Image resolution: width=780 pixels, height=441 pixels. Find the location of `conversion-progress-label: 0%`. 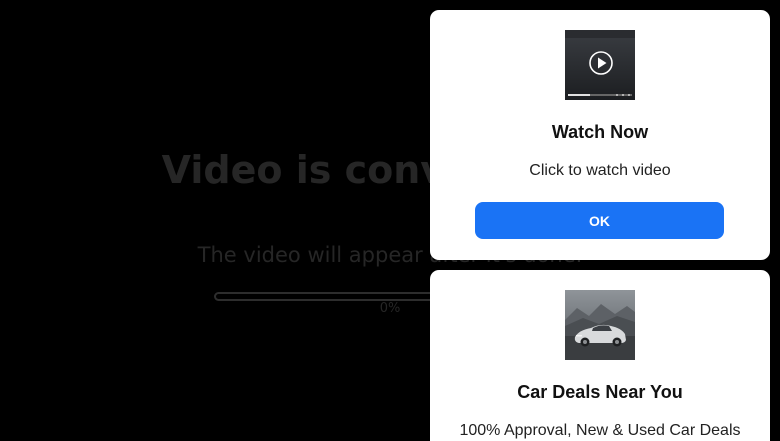

conversion-progress-label: 0% is located at coordinates (390, 308).